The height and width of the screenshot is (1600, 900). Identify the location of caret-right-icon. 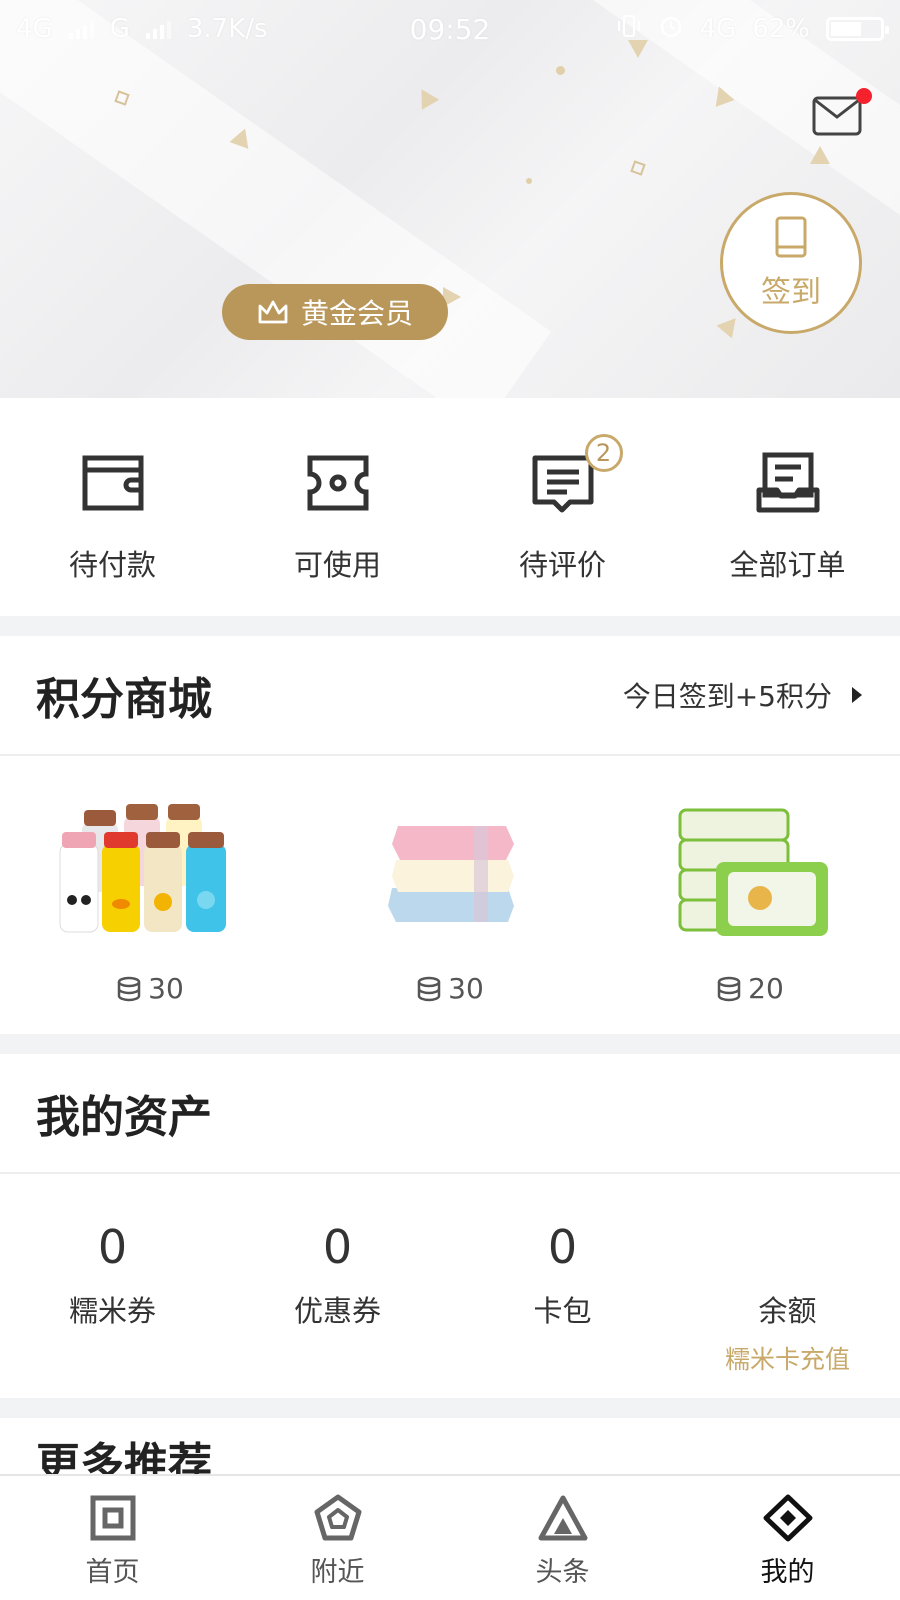
(857, 695).